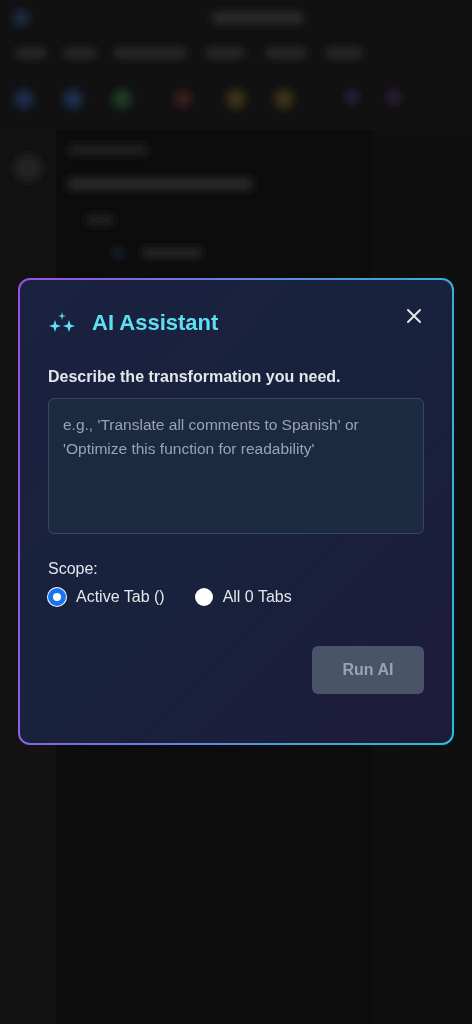 The width and height of the screenshot is (472, 1024). I want to click on dialog-title: AI Assistant, so click(156, 323).